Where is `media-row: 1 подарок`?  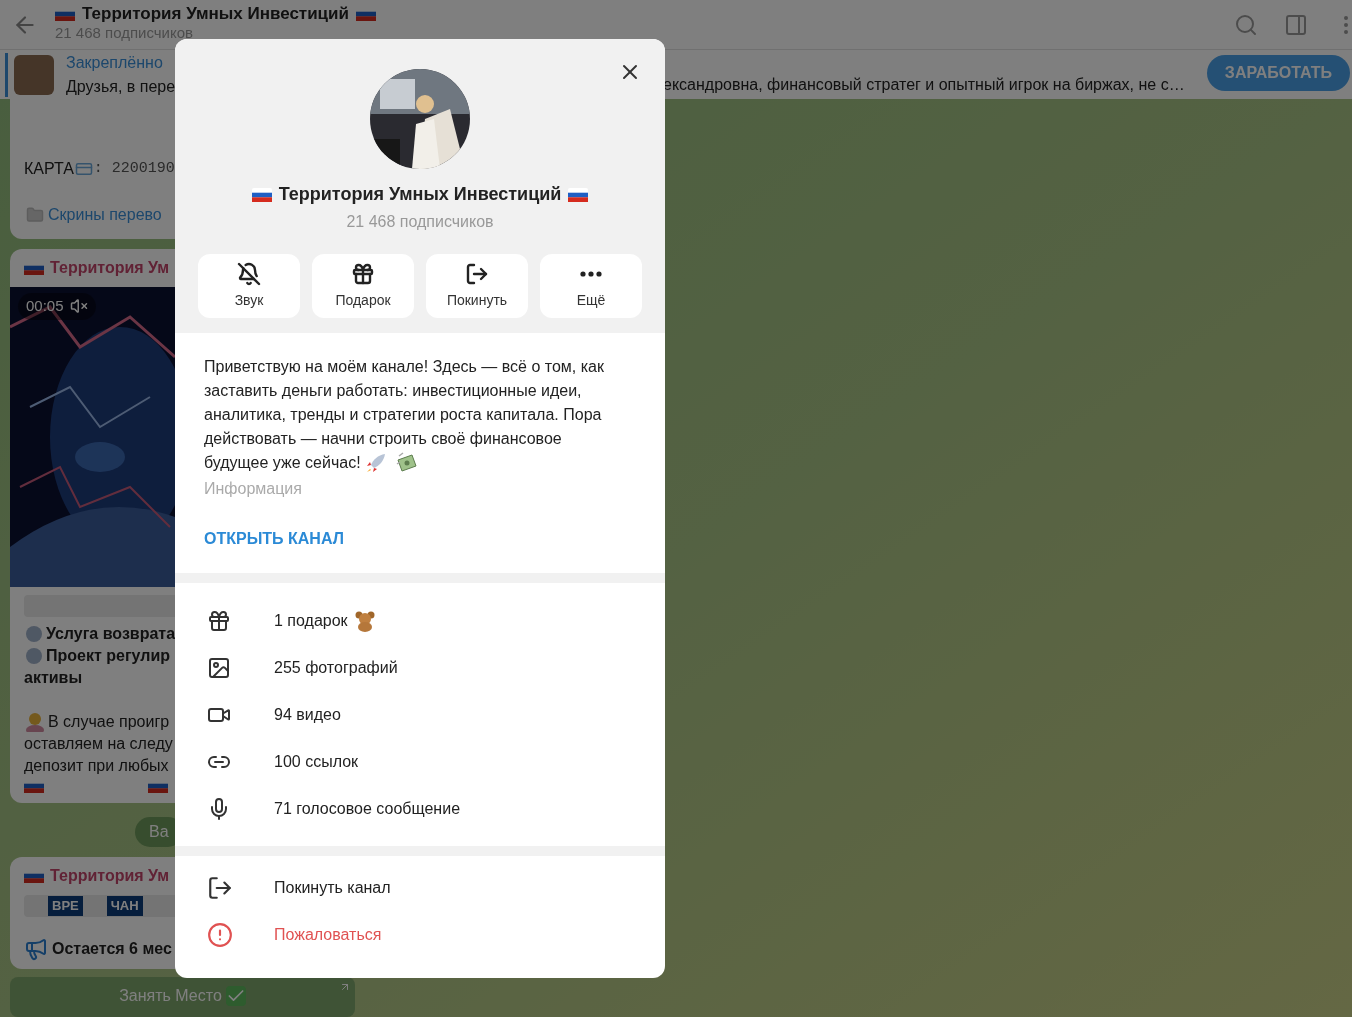 media-row: 1 подарок is located at coordinates (420, 620).